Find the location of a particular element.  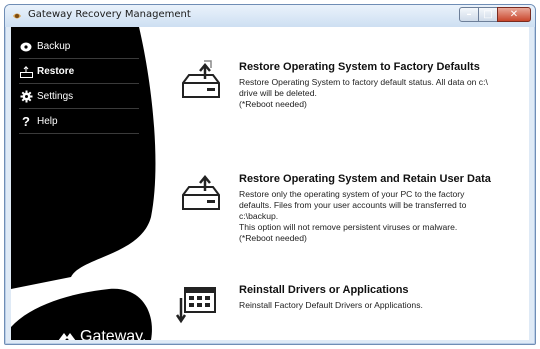

sidebar-item-restore: Restore is located at coordinates (75, 71).